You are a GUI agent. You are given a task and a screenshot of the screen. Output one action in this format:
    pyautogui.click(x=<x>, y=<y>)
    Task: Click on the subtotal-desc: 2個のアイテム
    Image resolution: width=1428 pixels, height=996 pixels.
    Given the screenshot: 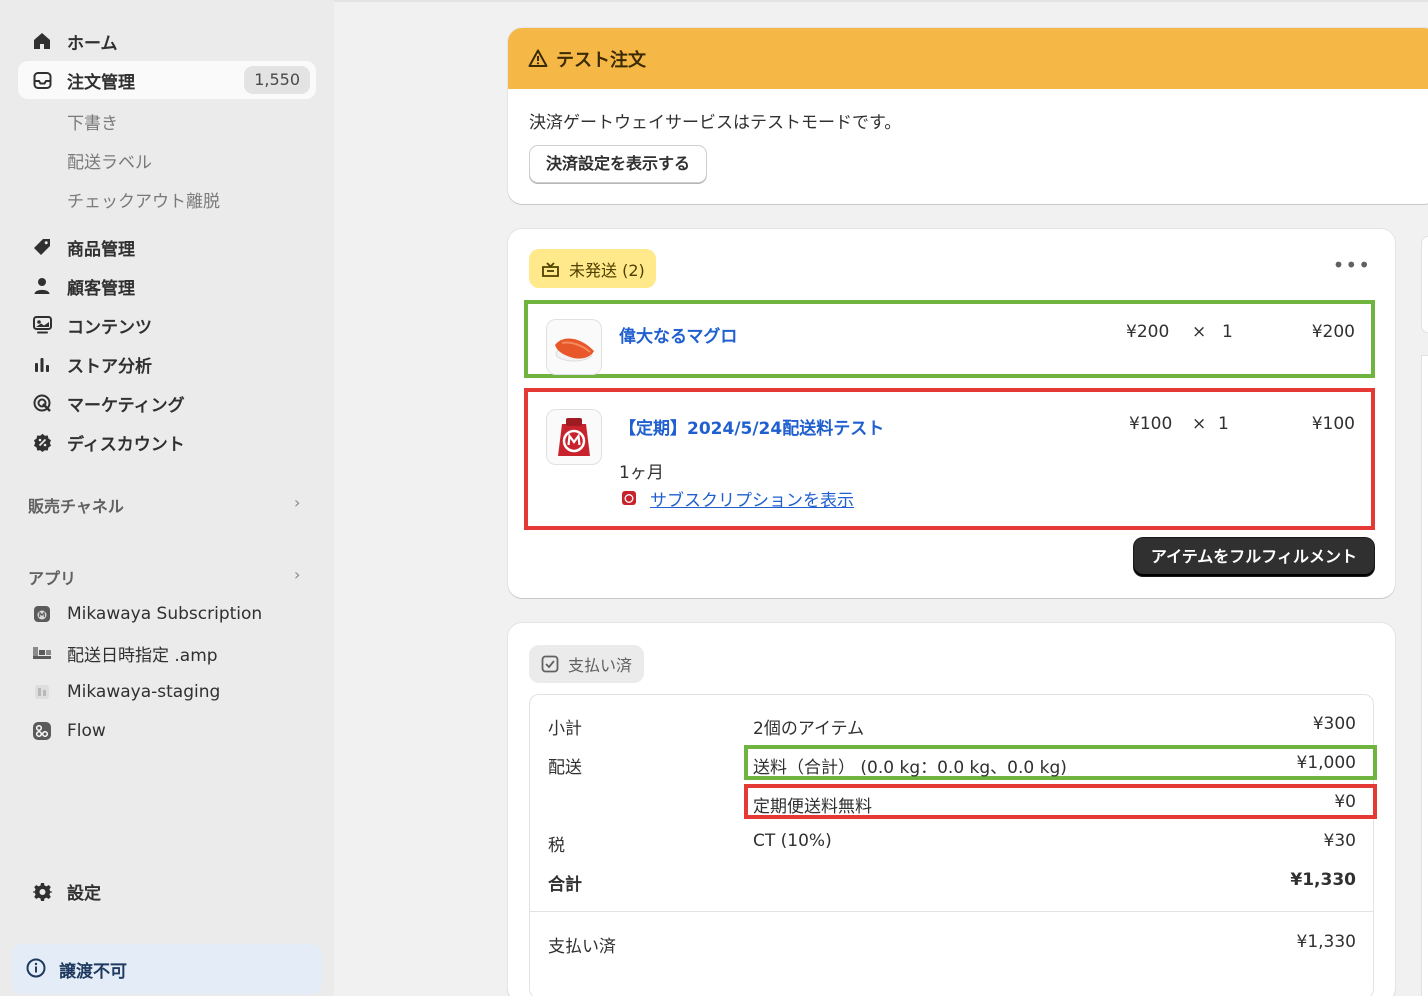 What is the action you would take?
    pyautogui.click(x=809, y=729)
    